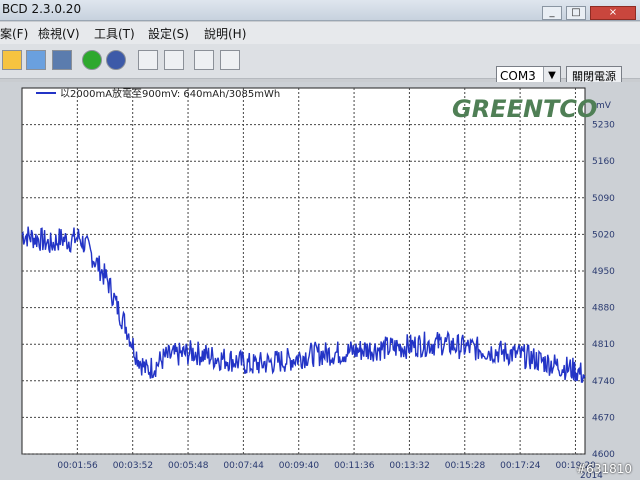  Describe the element at coordinates (524, 109) in the screenshot. I see `brand-logo: GREENTCO` at that location.